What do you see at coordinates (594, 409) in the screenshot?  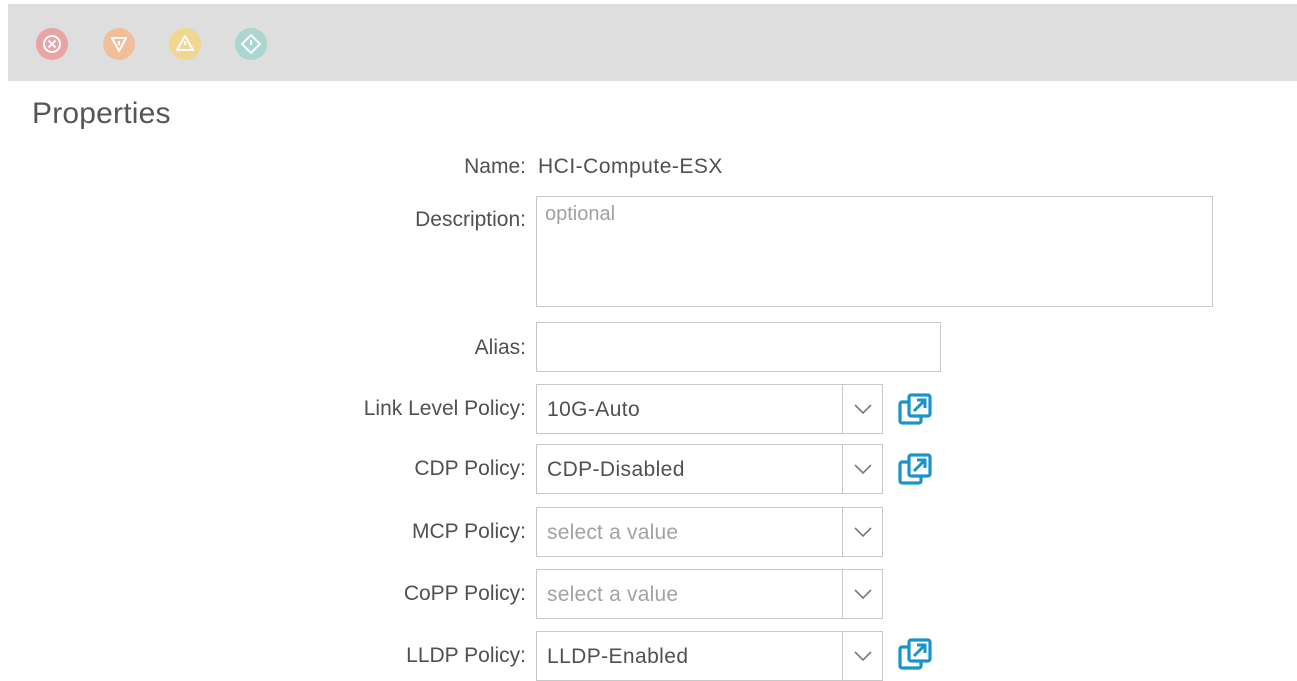 I see `link-level-policy-value: 10G-Auto` at bounding box center [594, 409].